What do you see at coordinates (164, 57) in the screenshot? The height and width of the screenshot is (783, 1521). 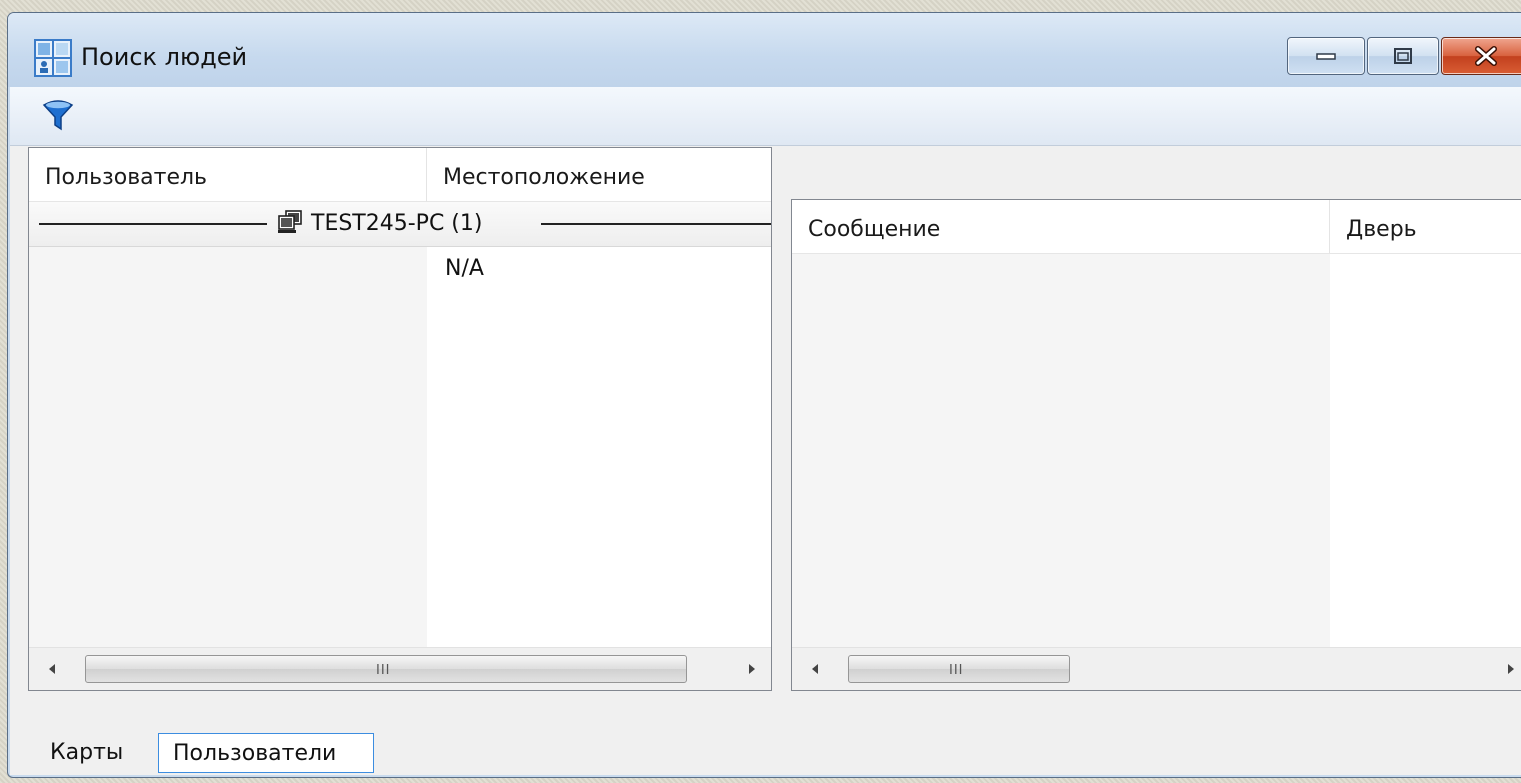 I see `window-title: Поиск людей` at bounding box center [164, 57].